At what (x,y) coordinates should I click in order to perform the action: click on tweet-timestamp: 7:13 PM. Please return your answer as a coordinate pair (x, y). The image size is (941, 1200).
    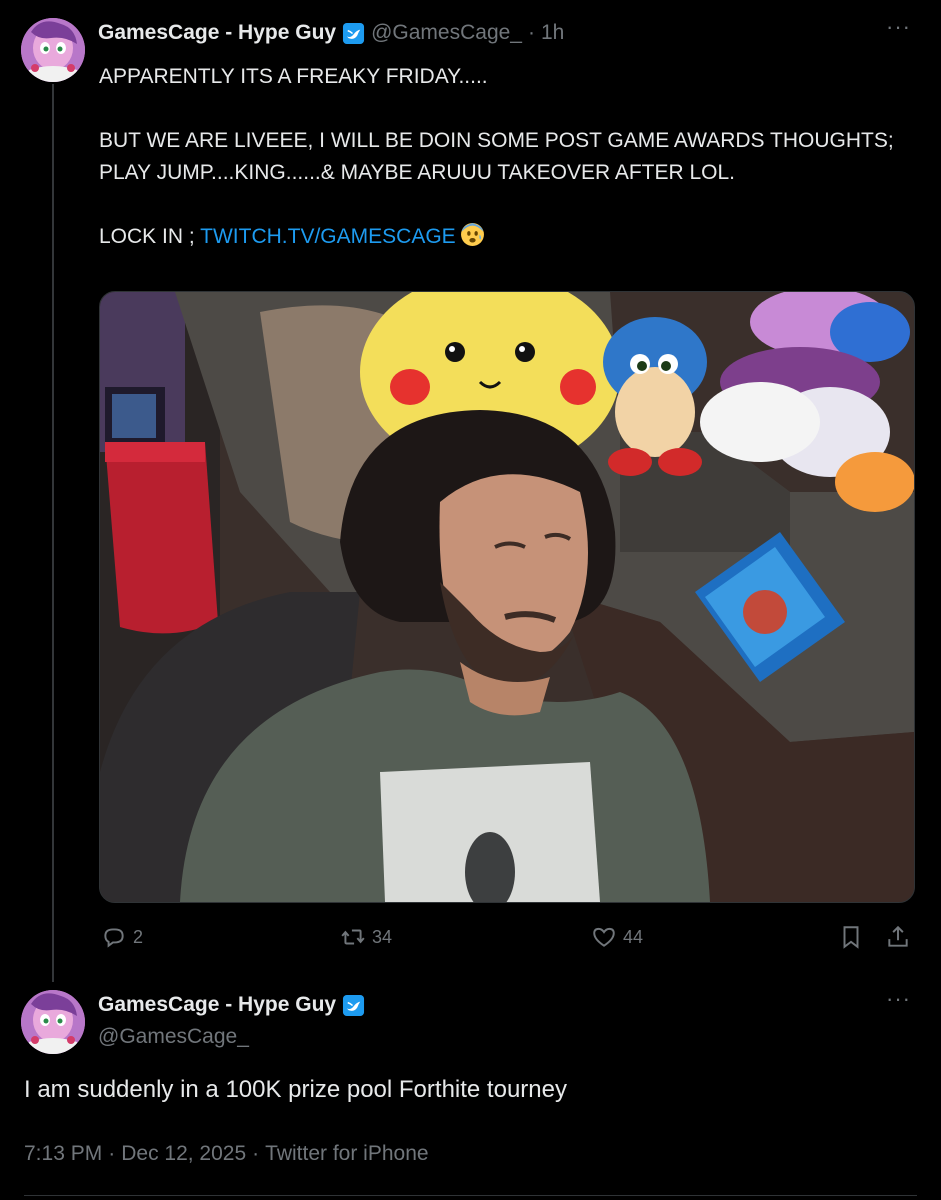
    Looking at the image, I should click on (63, 1153).